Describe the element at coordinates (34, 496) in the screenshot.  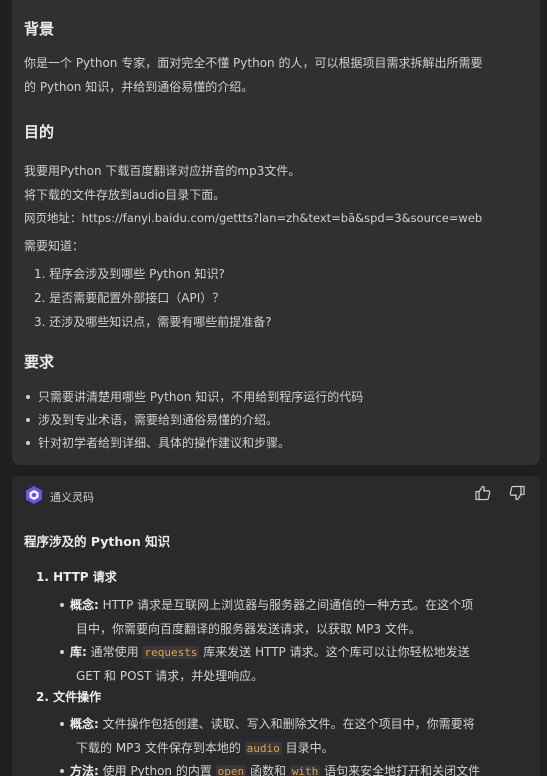
I see `tongyi-logo-icon` at that location.